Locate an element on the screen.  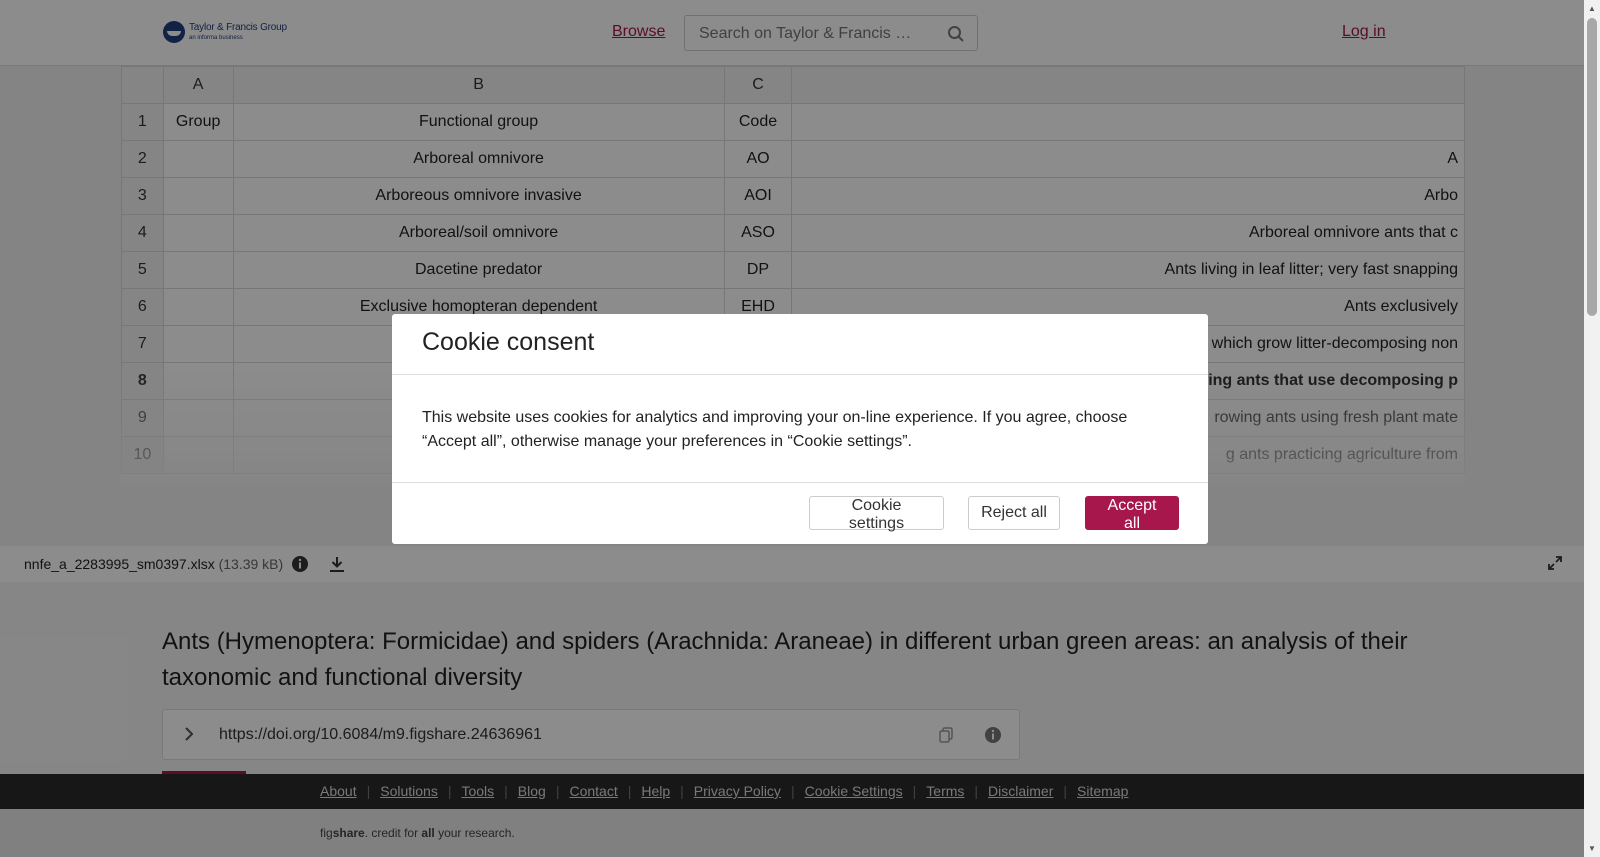
cookie-dialog-title: Cookie consent is located at coordinates (508, 342).